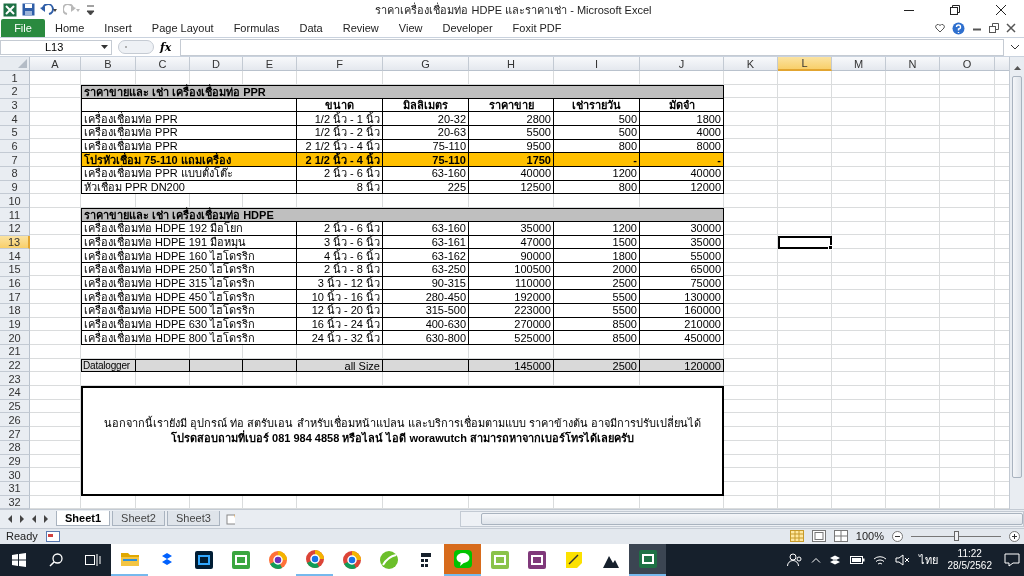 This screenshot has width=1024, height=576. Describe the element at coordinates (163, 64) in the screenshot. I see `column-header: C` at that location.